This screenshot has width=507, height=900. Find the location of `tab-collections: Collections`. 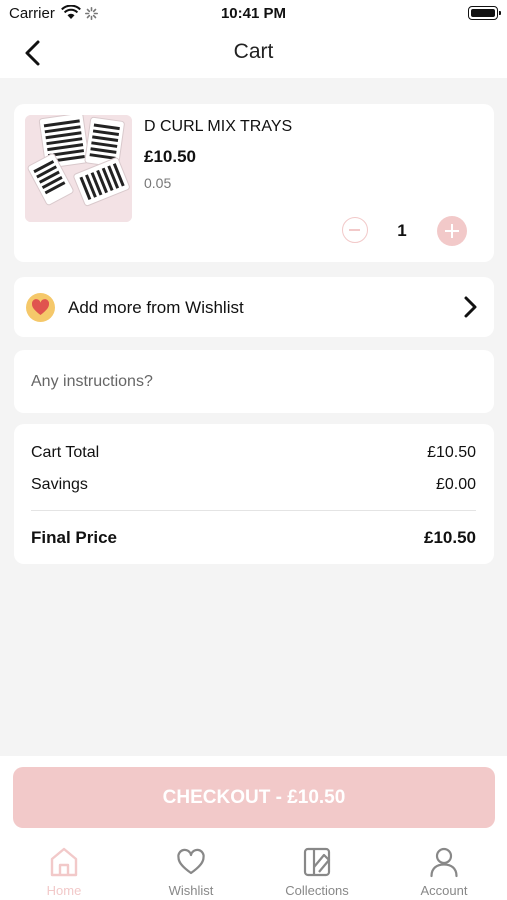

tab-collections: Collections is located at coordinates (317, 872).